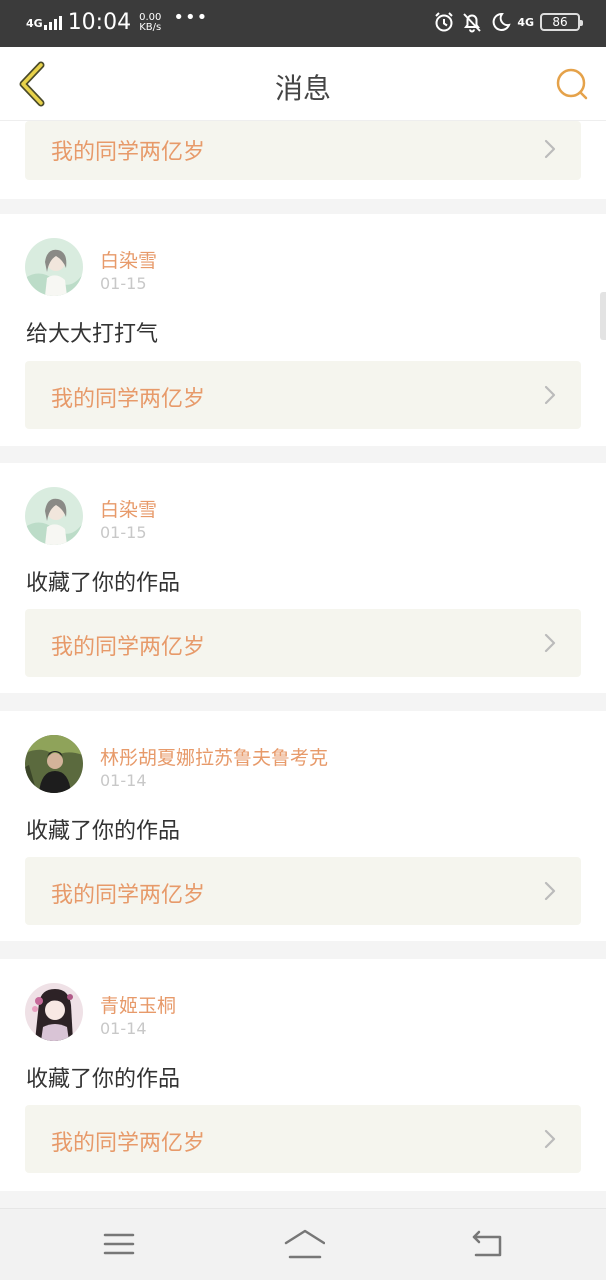 This screenshot has height=1280, width=606. I want to click on more-notifications: •••, so click(191, 17).